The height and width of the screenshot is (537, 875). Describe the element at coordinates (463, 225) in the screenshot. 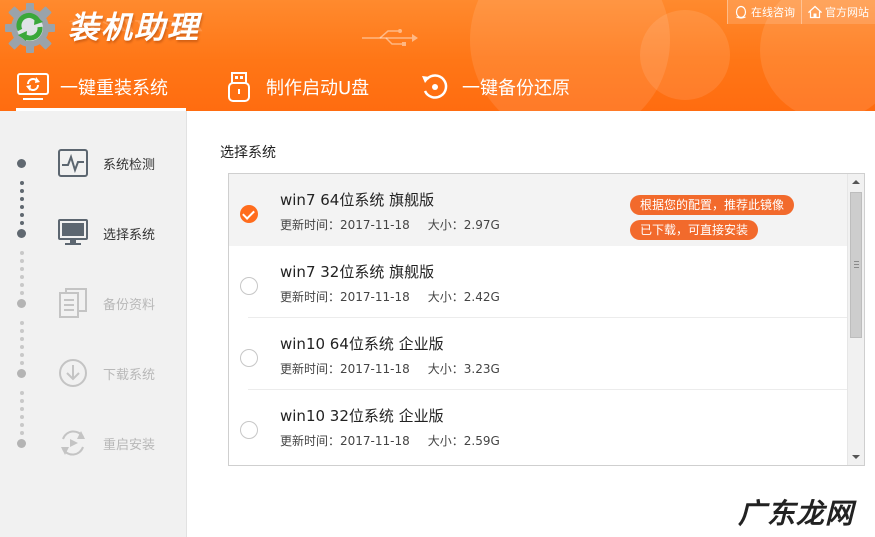

I see `system-size: 大小：2.97G` at that location.